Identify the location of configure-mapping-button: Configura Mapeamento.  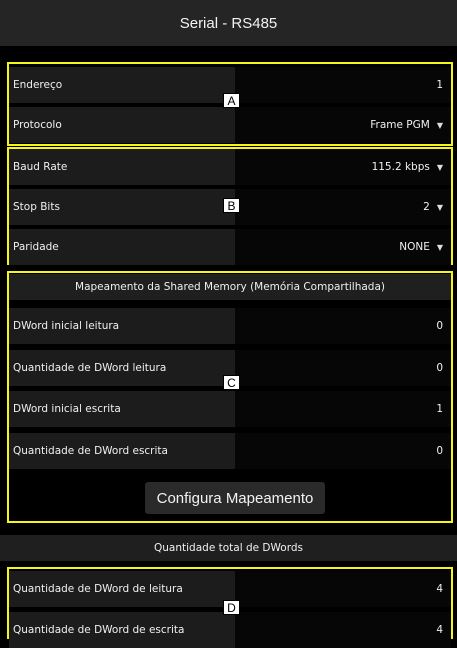
(235, 498).